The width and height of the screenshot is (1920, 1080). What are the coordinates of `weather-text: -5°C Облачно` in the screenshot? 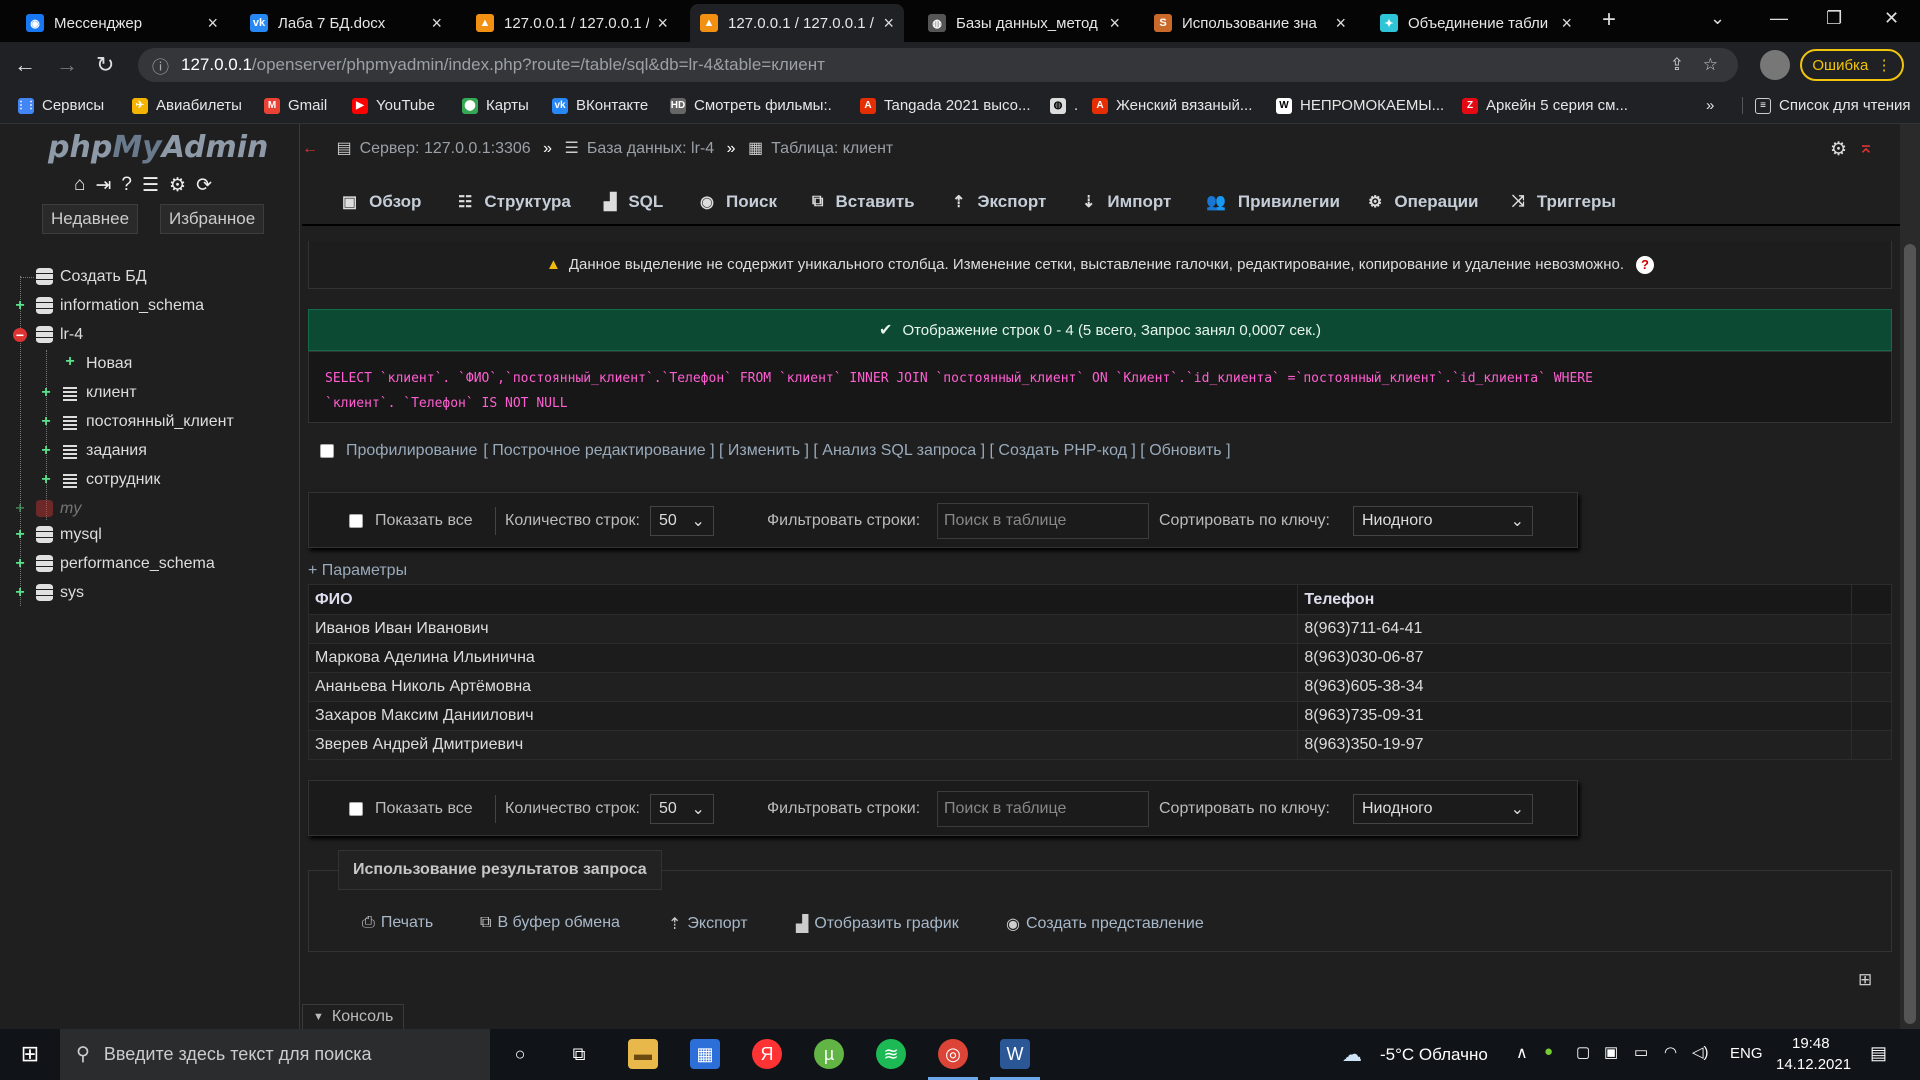 It's located at (1434, 1055).